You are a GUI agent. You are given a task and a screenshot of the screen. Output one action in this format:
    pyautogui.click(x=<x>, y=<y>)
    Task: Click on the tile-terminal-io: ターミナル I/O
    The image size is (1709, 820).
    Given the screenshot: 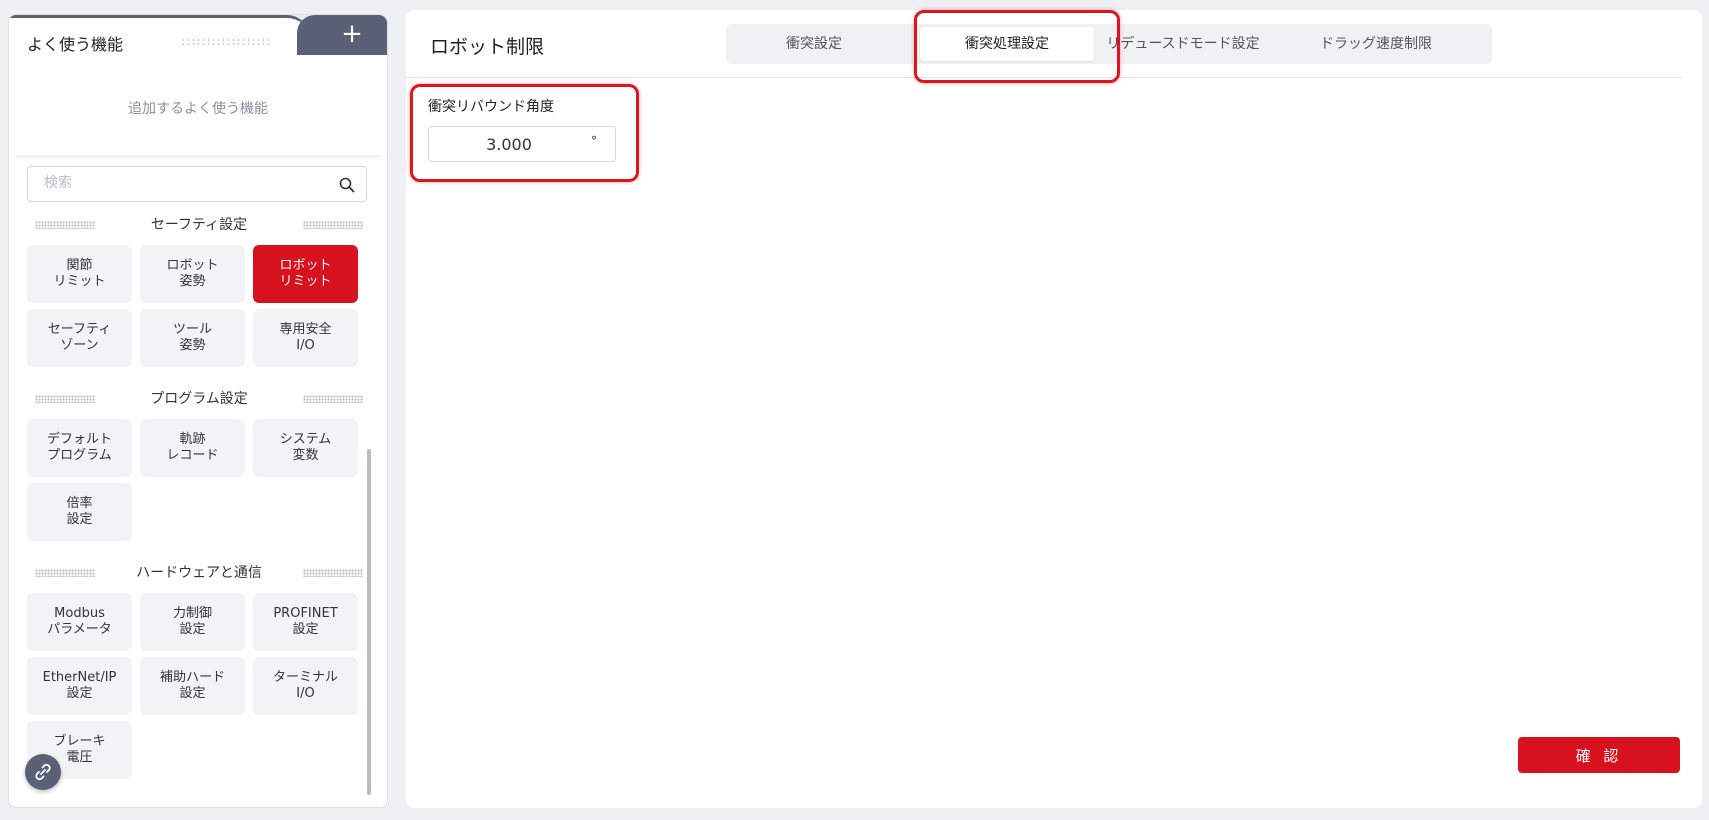 What is the action you would take?
    pyautogui.click(x=305, y=686)
    